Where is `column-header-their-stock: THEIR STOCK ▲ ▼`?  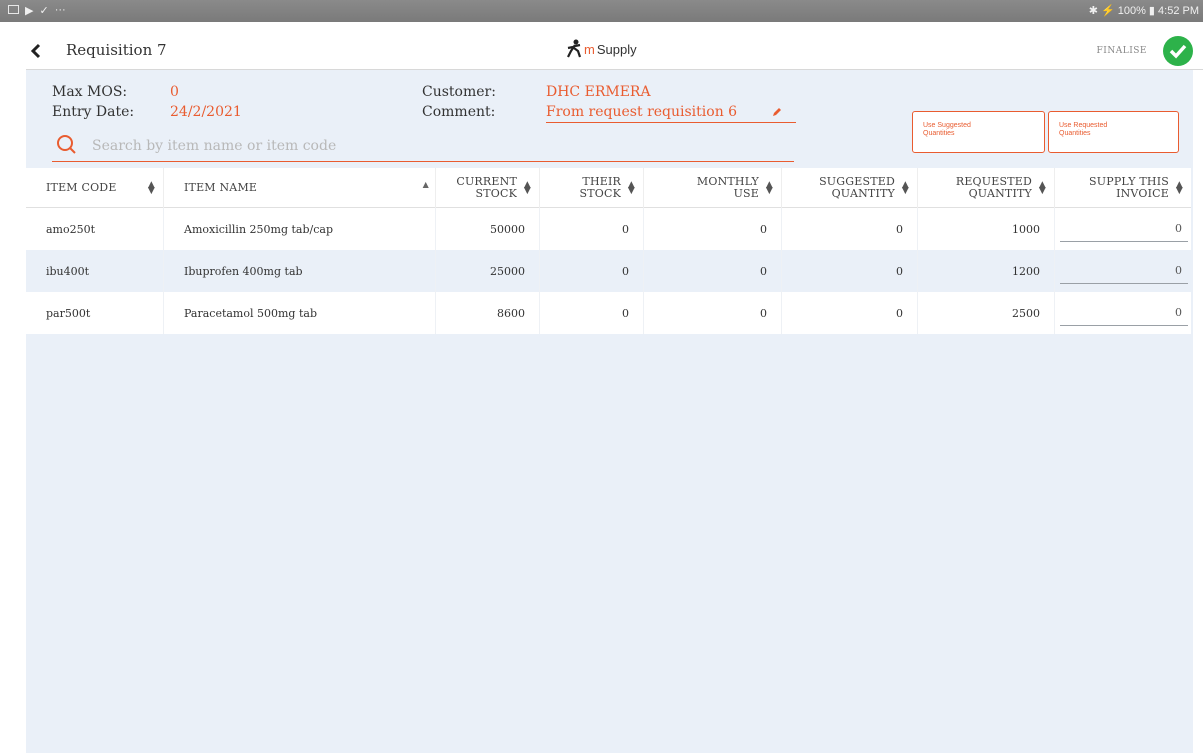
column-header-their-stock: THEIR STOCK ▲ ▼ is located at coordinates (592, 188).